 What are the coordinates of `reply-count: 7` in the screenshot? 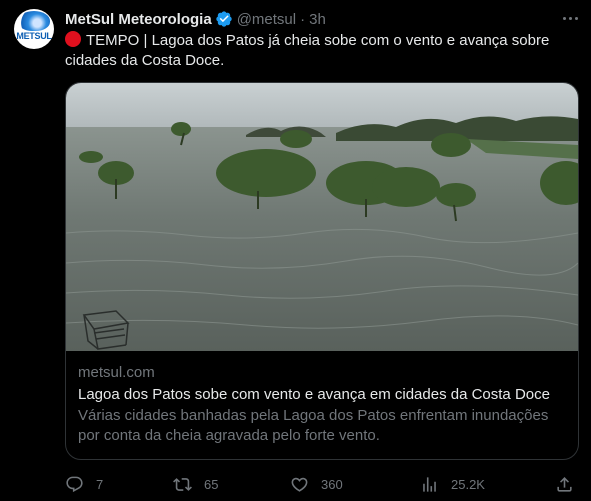 It's located at (100, 484).